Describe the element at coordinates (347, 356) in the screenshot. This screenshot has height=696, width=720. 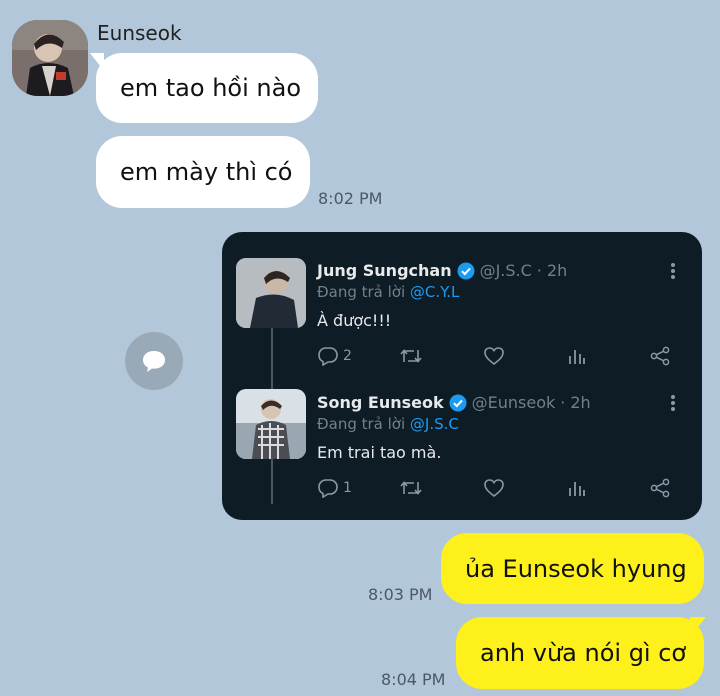
I see `reply-count: 2` at that location.